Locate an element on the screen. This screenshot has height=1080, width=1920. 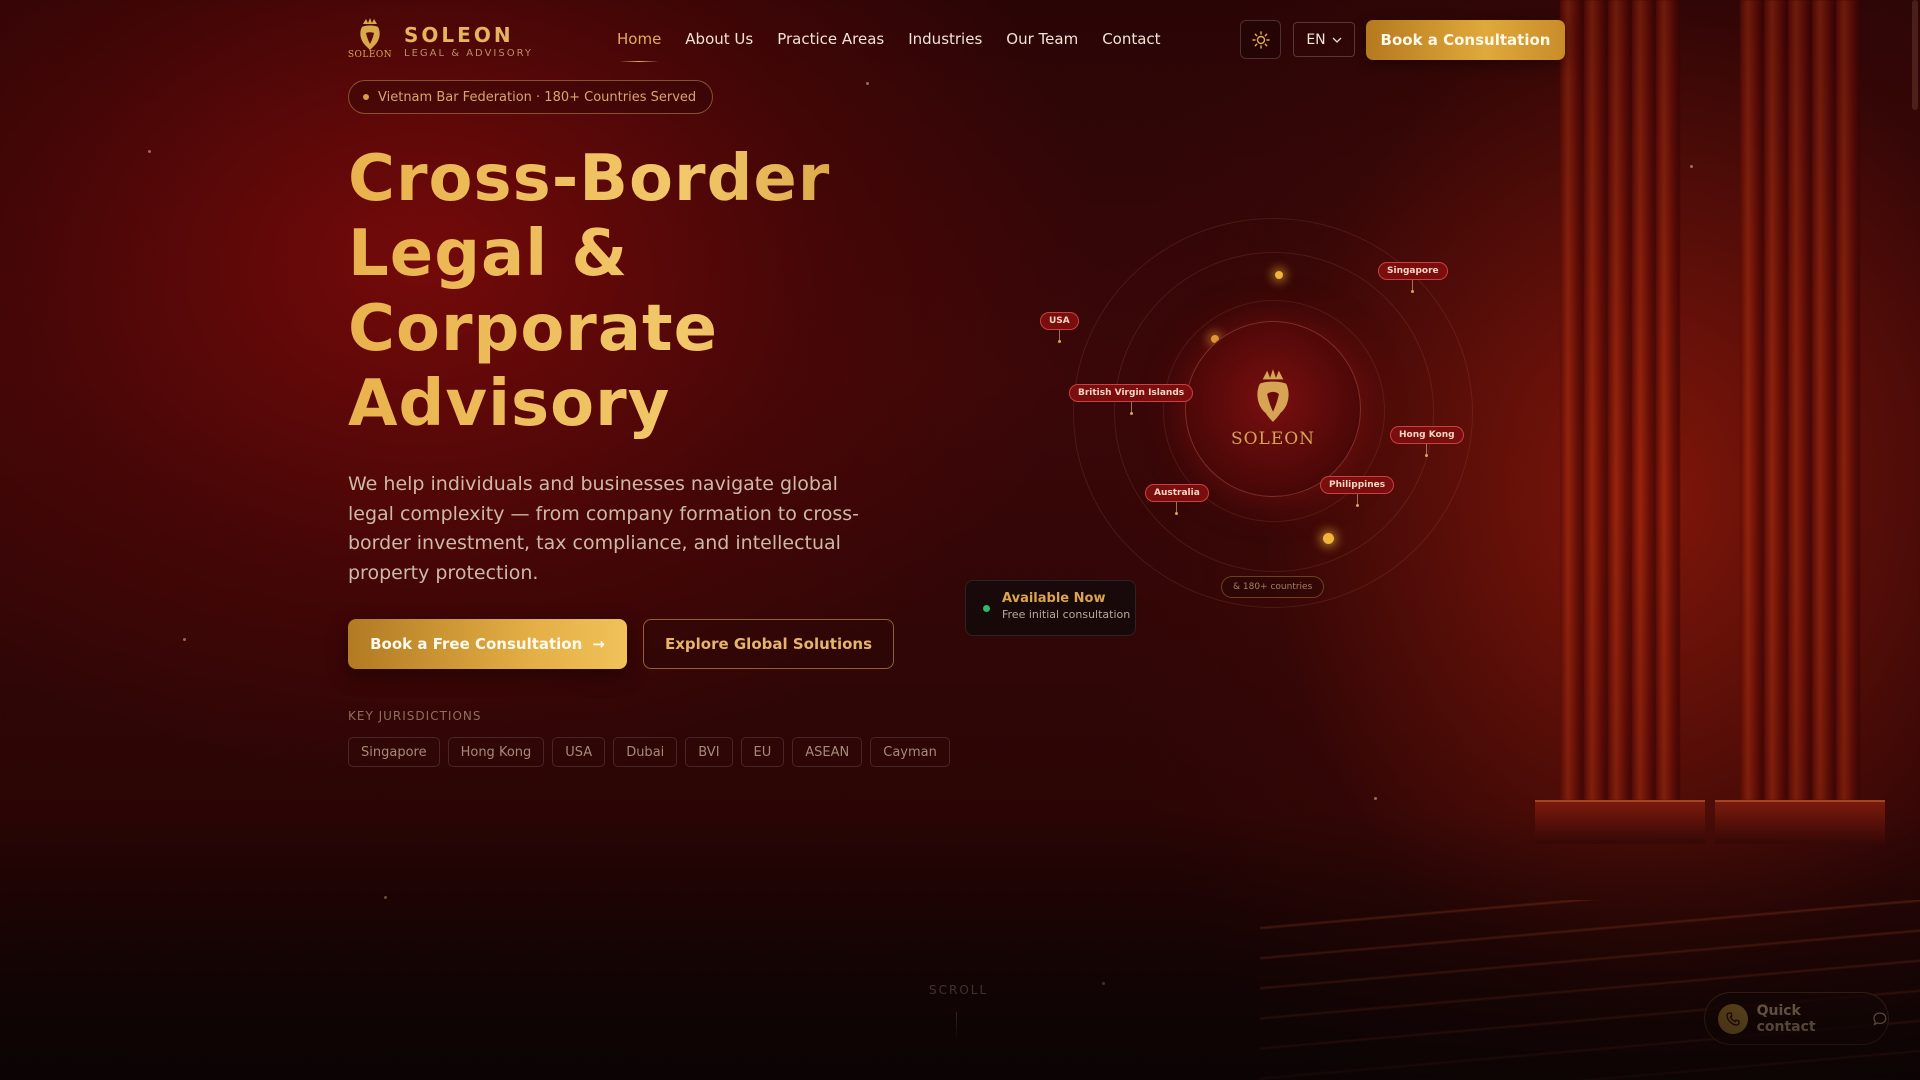
jurisdiction-chip: USA is located at coordinates (579, 752).